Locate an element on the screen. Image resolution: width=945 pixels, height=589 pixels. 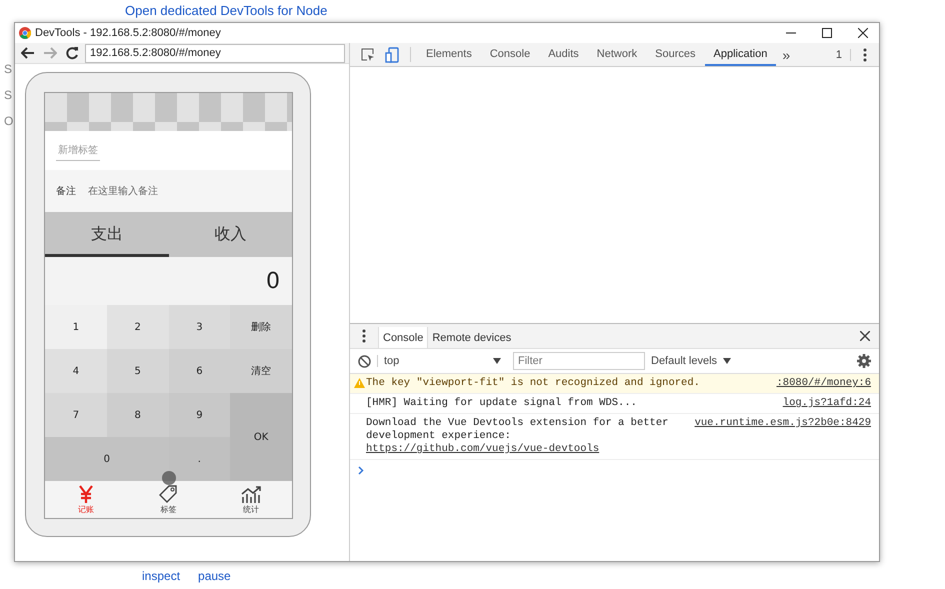
sidebar-text: O is located at coordinates (9, 121).